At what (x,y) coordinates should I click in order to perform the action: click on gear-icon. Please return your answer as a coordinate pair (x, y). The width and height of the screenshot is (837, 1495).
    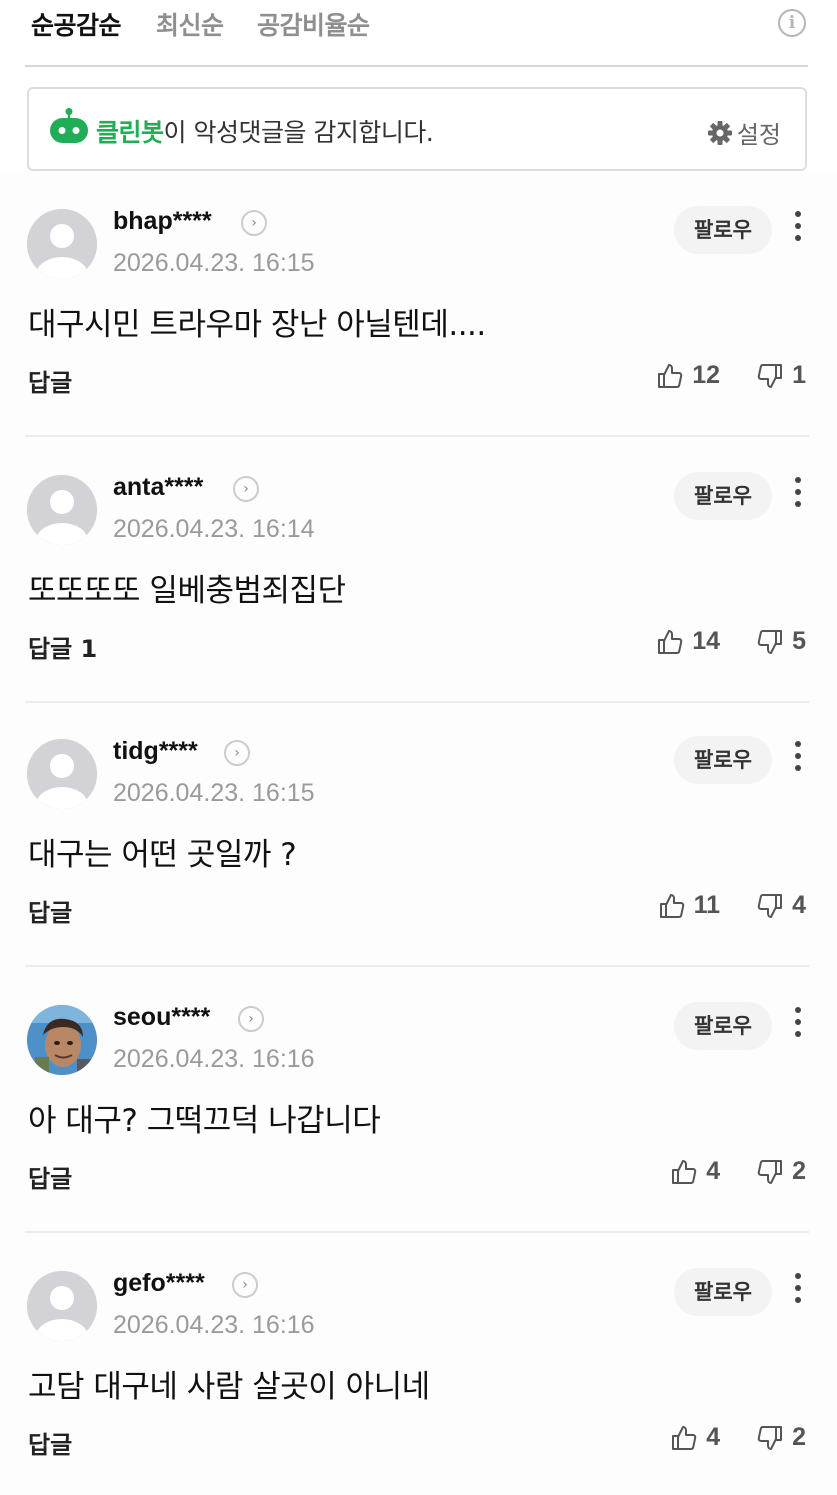
    Looking at the image, I should click on (719, 132).